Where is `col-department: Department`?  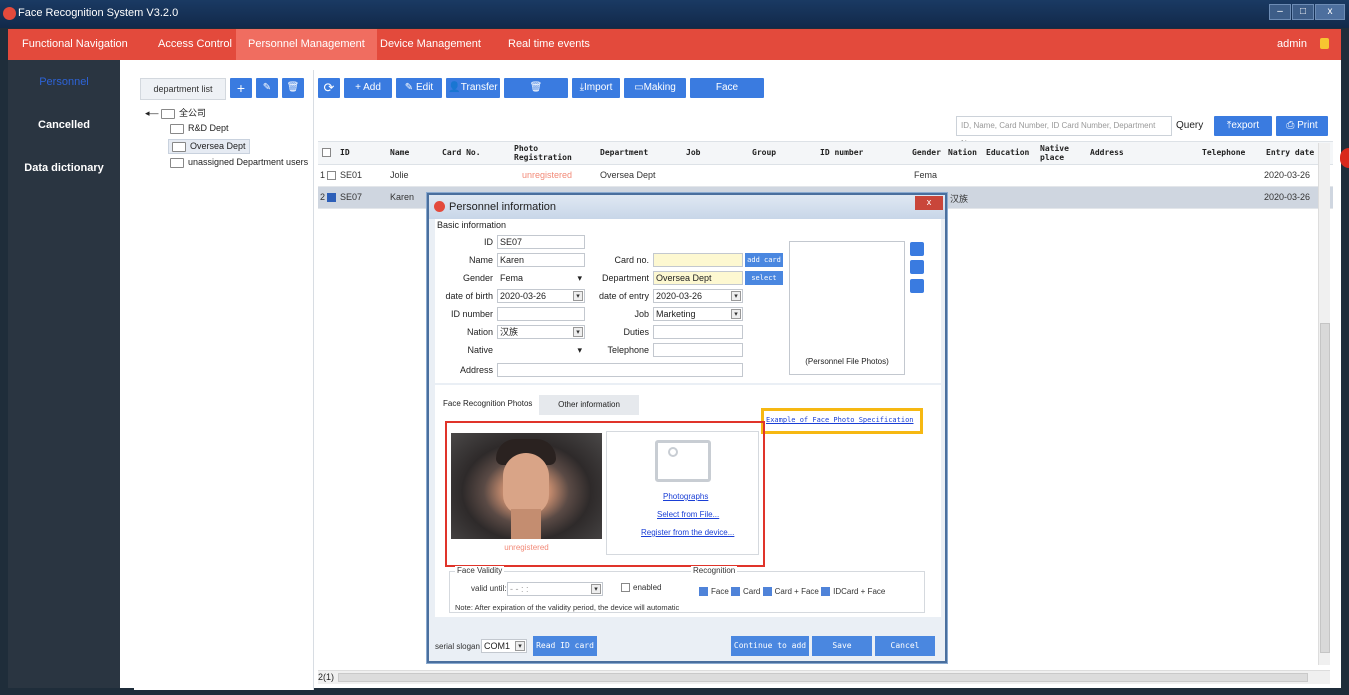
col-department: Department is located at coordinates (624, 152).